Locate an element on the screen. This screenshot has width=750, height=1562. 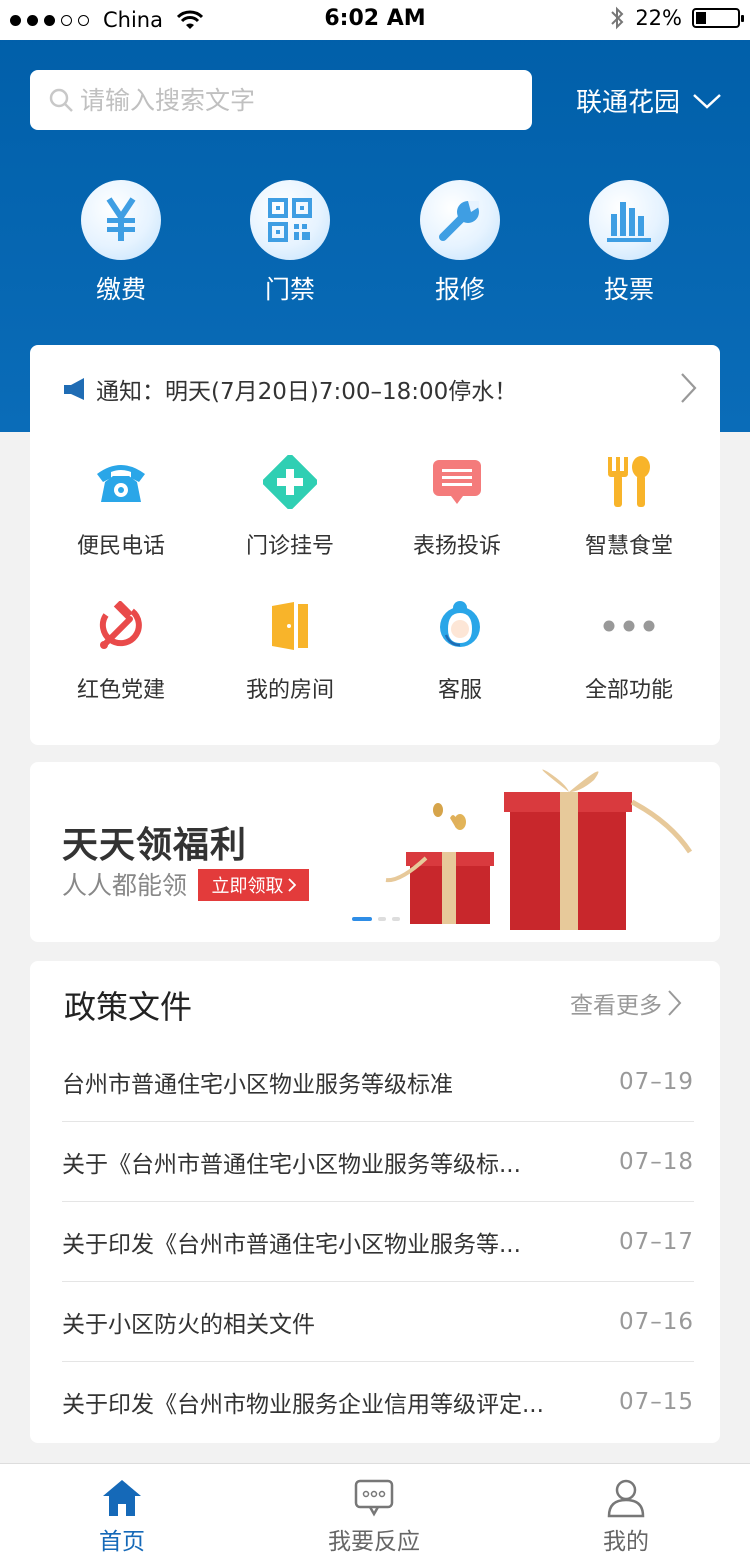
yuan-icon is located at coordinates (121, 219).